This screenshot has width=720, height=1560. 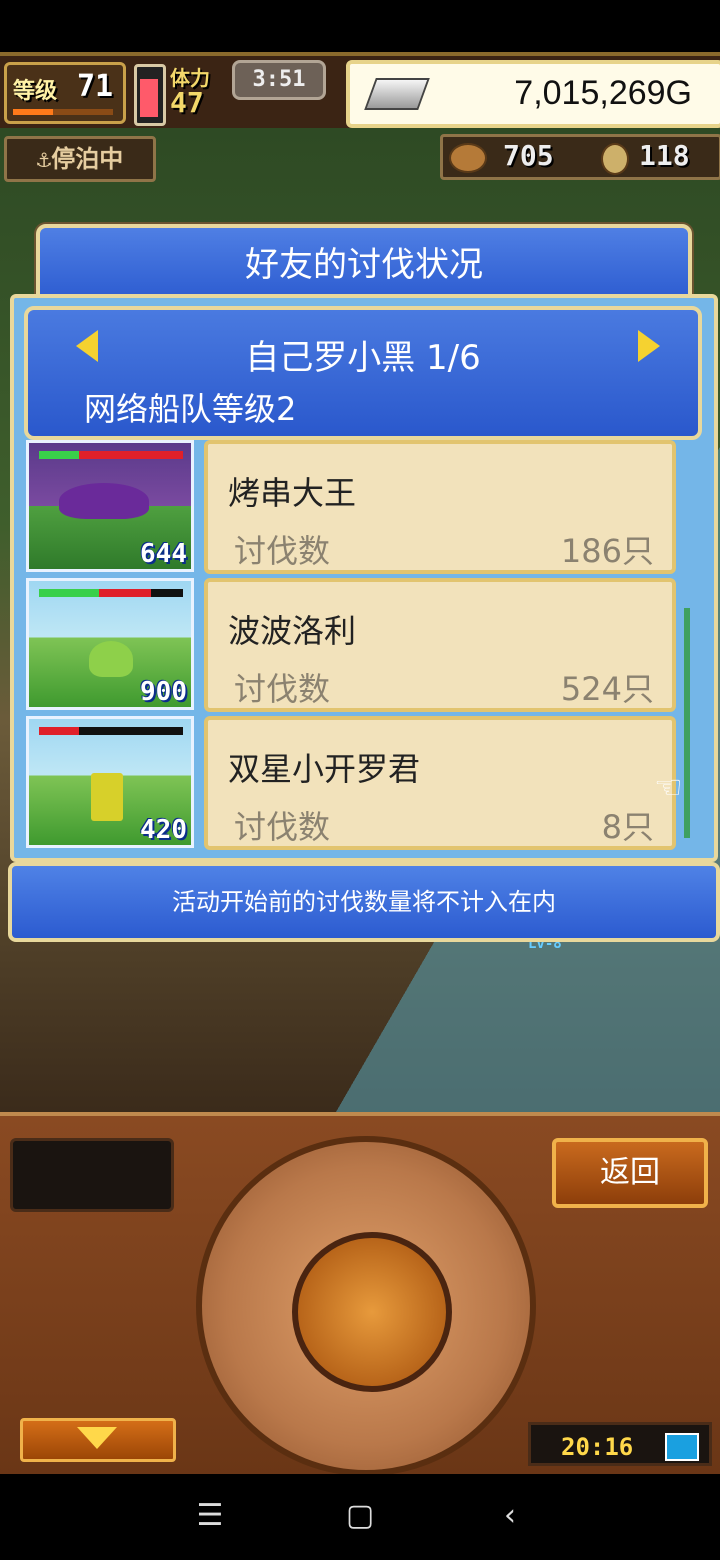 I want to click on kebab-king-monster-icon, so click(x=104, y=501).